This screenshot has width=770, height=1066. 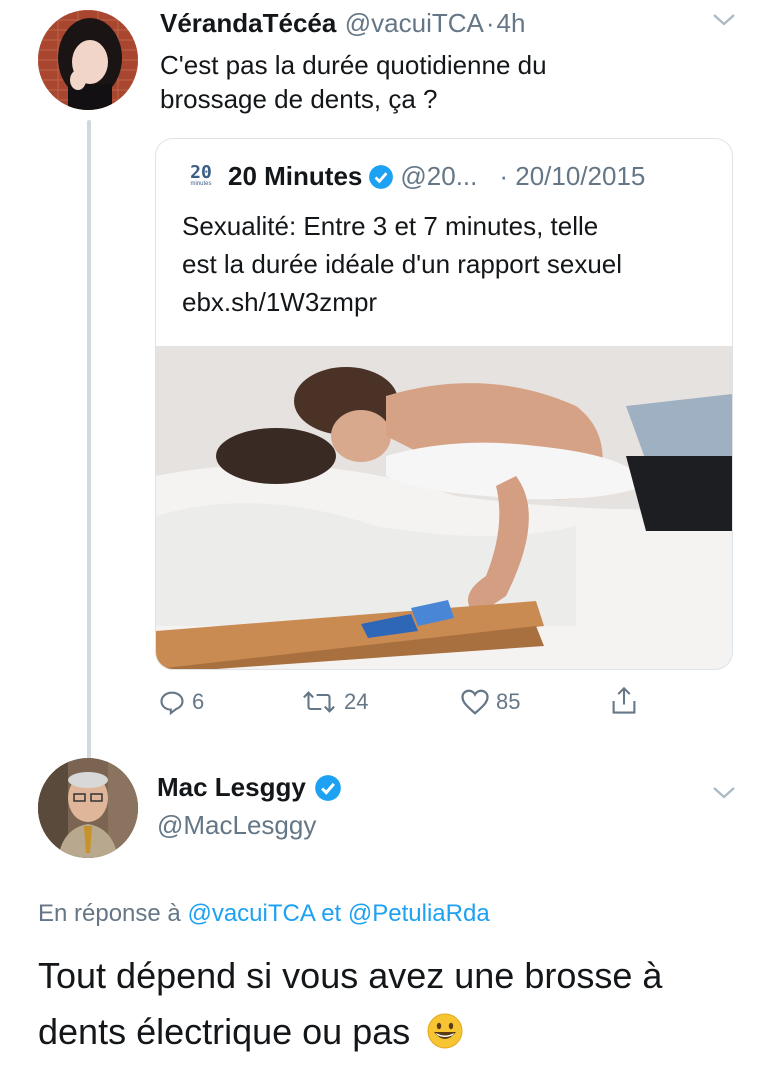 What do you see at coordinates (390, 226) in the screenshot?
I see `quoted-text-line1: Sexualité: Entre 3 et 7 minutes, telle` at bounding box center [390, 226].